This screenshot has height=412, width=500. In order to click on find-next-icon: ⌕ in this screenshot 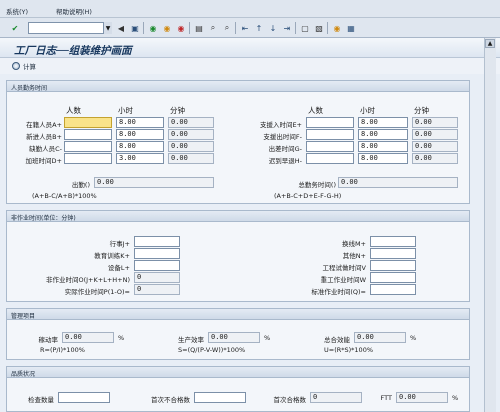, I will do `click(227, 28)`.